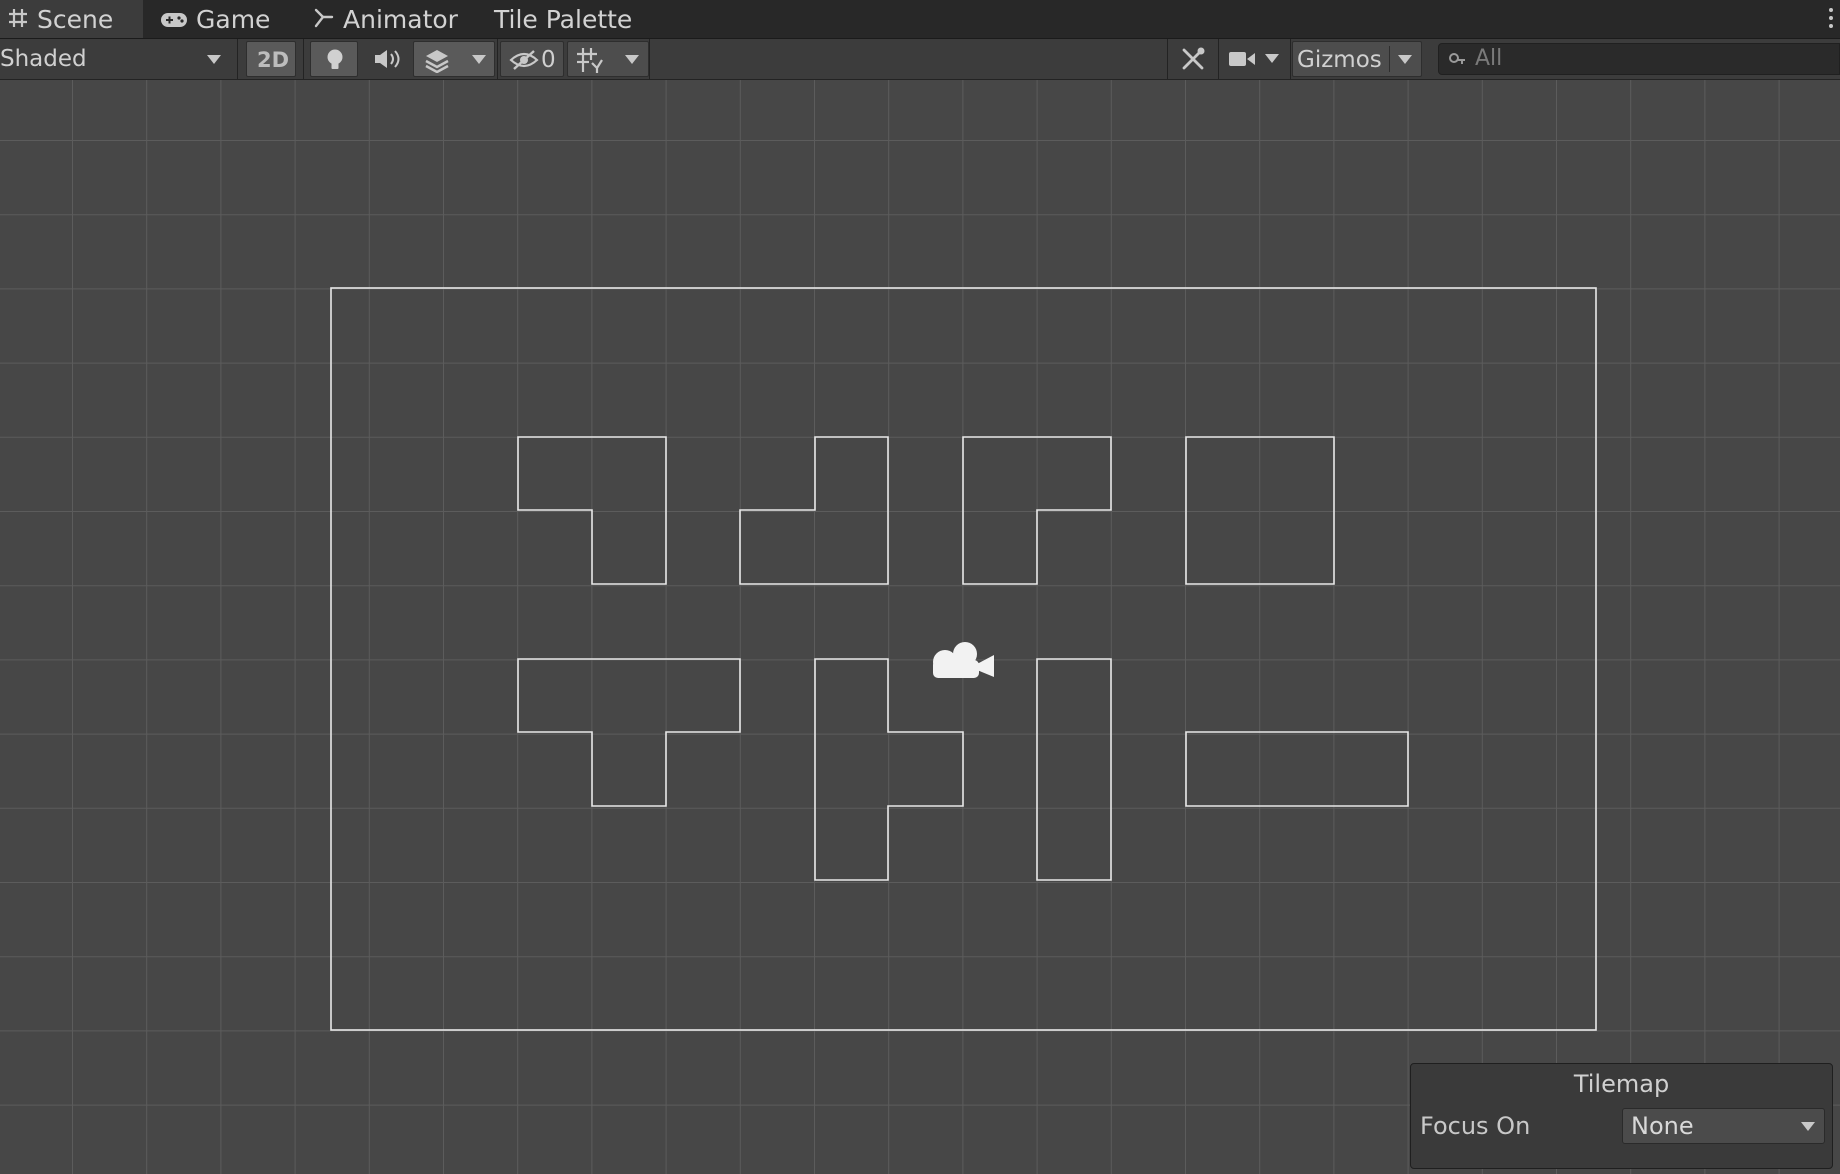 This screenshot has height=1174, width=1840. What do you see at coordinates (233, 19) in the screenshot?
I see `tab-label: Game` at bounding box center [233, 19].